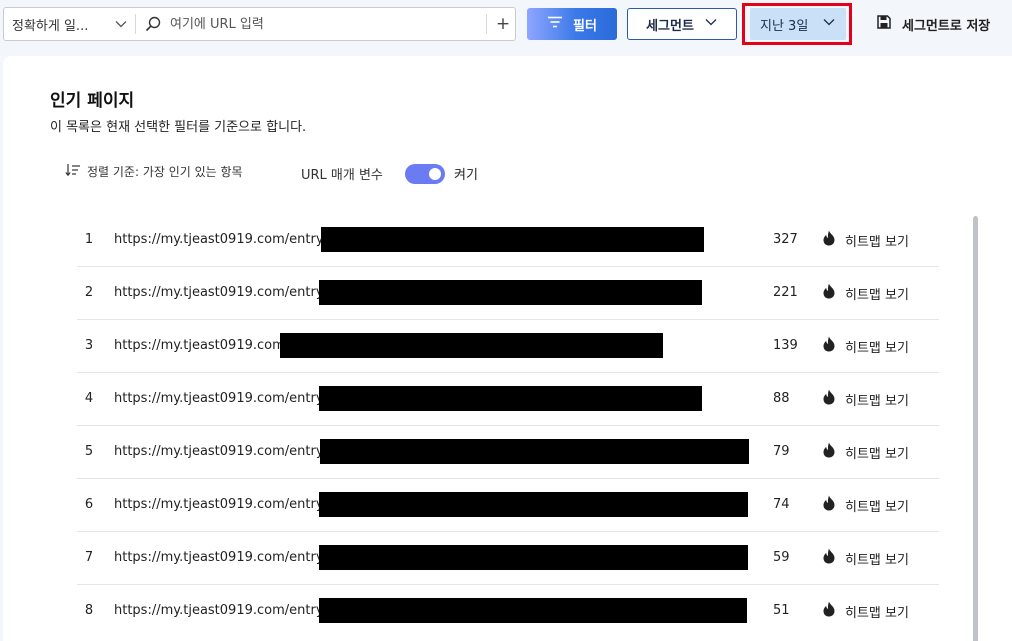 The image size is (1012, 641). Describe the element at coordinates (73, 171) in the screenshot. I see `sort-icon` at that location.